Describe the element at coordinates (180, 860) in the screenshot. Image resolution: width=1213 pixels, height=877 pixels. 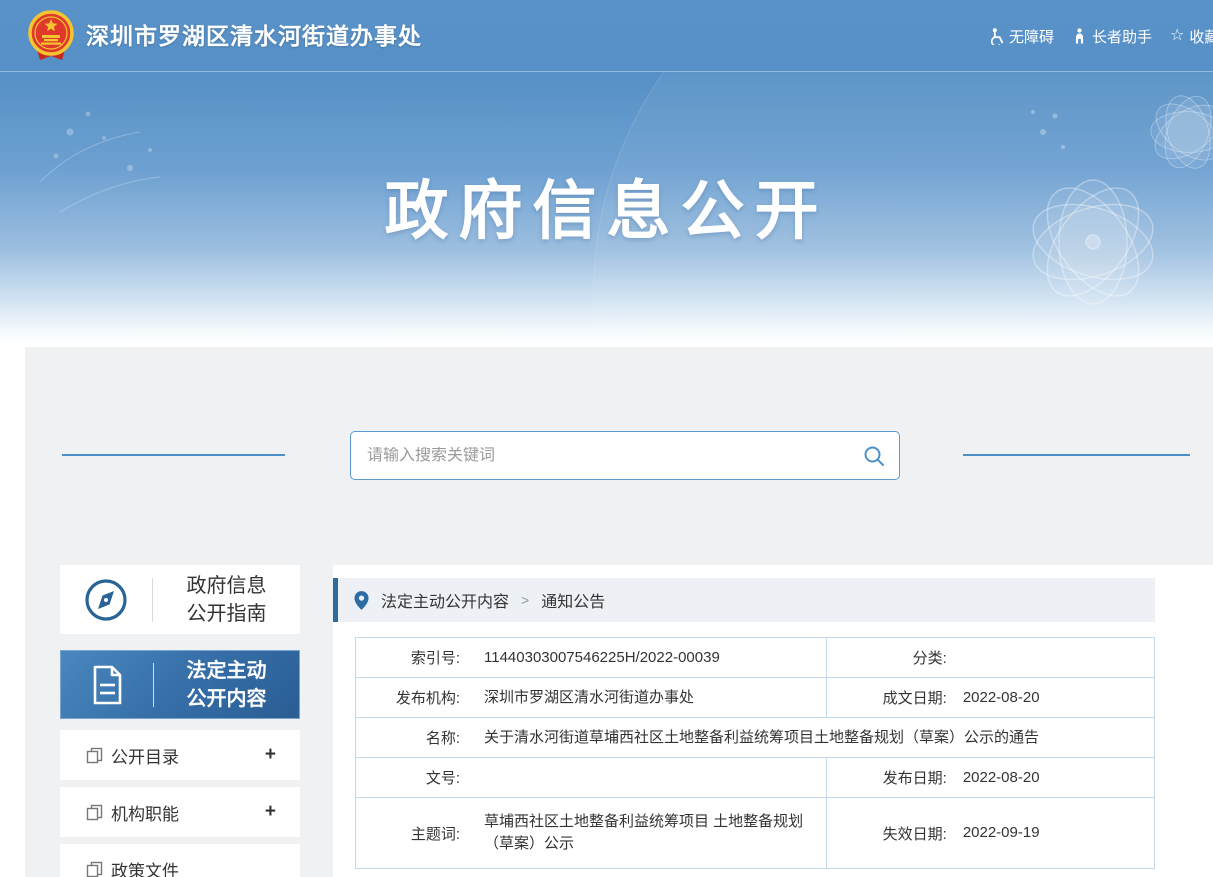
I see `sidebar-item-policy-documents: 政策文件` at that location.